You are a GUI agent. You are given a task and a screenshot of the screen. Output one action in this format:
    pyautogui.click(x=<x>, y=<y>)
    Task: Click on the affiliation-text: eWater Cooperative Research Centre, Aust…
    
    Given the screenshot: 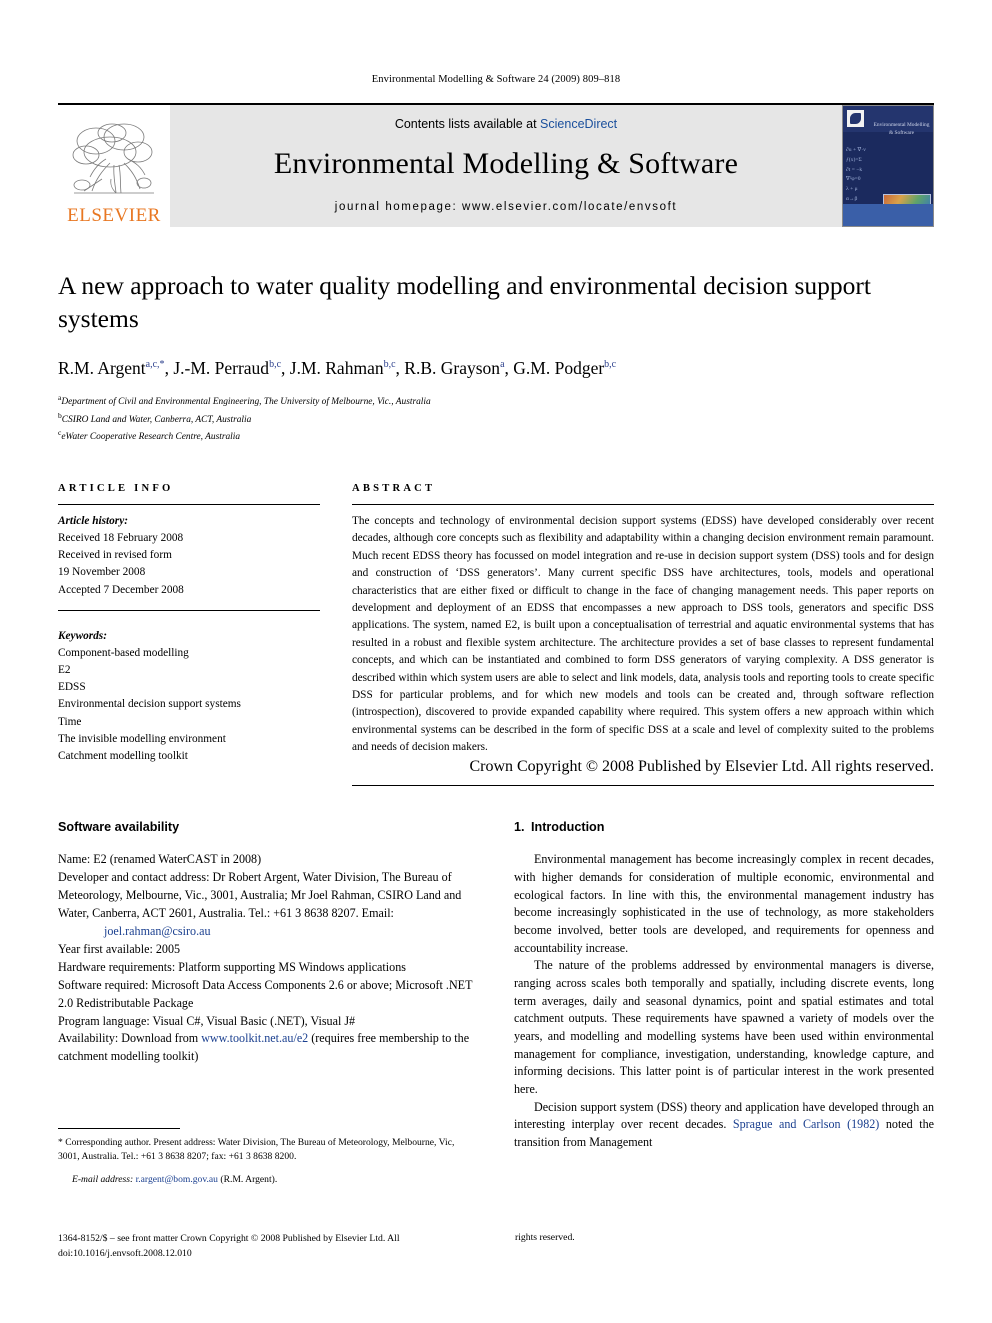 What is the action you would take?
    pyautogui.click(x=151, y=437)
    